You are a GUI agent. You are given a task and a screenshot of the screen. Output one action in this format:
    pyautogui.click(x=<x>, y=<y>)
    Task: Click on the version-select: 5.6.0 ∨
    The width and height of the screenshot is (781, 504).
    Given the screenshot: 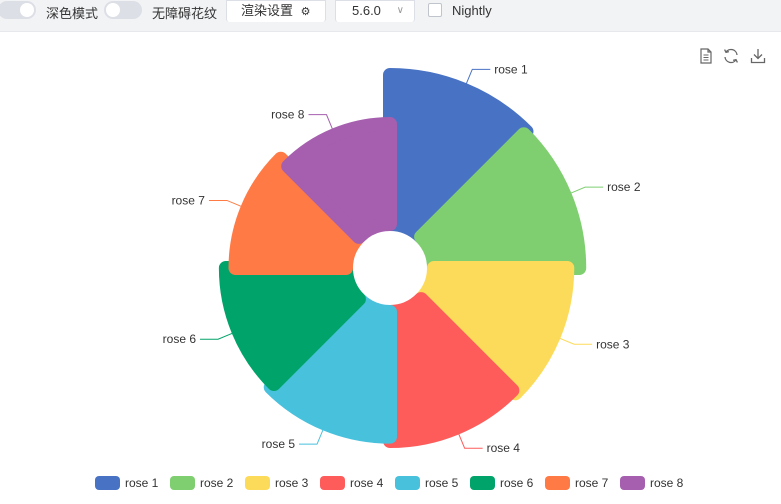 What is the action you would take?
    pyautogui.click(x=375, y=11)
    